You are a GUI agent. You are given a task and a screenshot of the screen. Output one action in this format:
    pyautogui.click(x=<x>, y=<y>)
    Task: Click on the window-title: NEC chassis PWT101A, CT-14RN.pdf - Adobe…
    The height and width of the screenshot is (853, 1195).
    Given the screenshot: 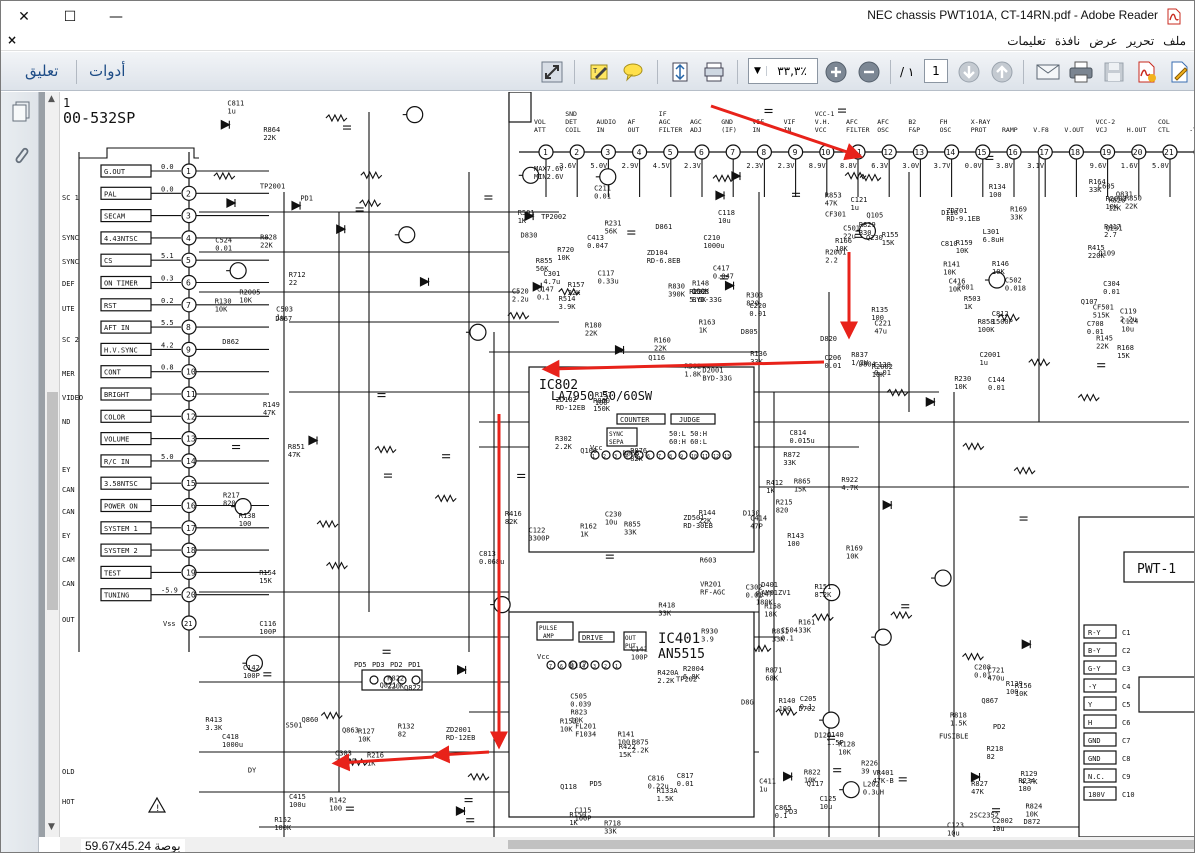 What is the action you would take?
    pyautogui.click(x=1012, y=15)
    